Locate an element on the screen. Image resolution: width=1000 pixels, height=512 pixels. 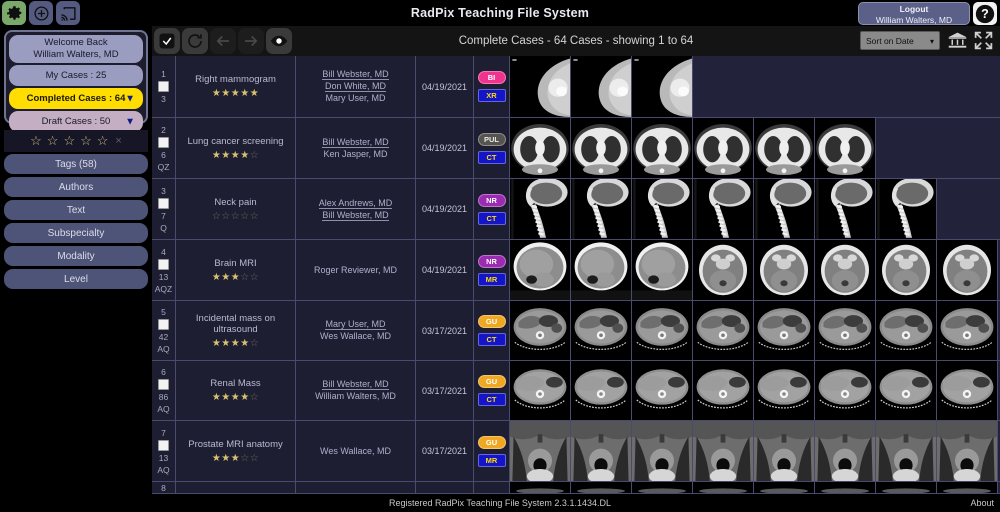
author-name: Alex Andrews, MD is located at coordinates (355, 203).